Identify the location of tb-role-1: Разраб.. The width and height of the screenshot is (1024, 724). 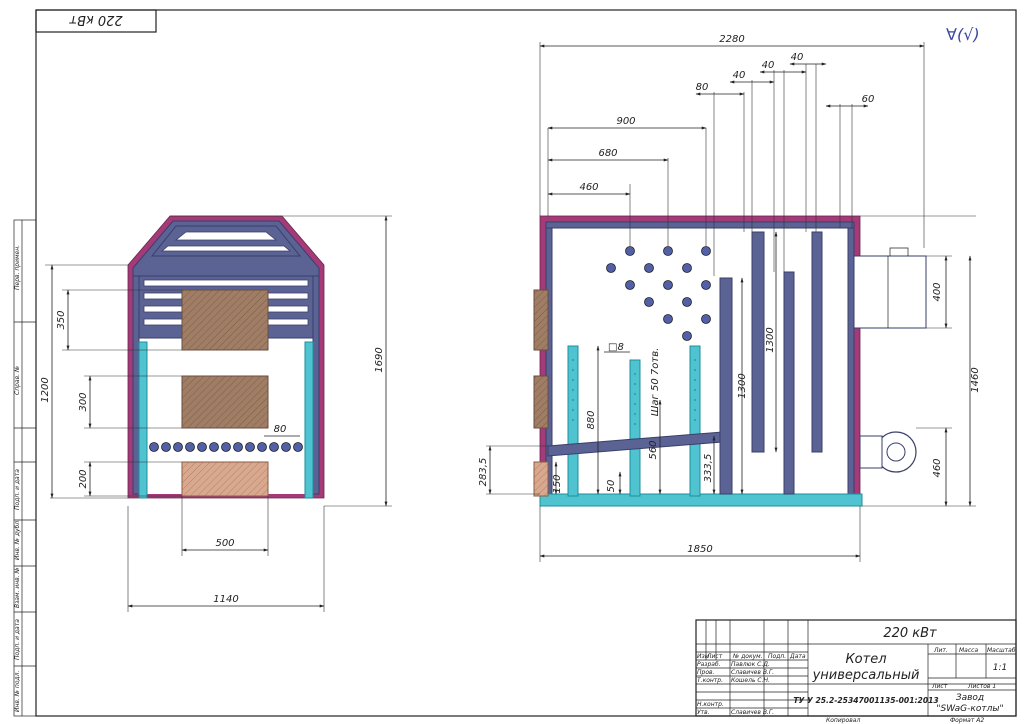
(709, 664).